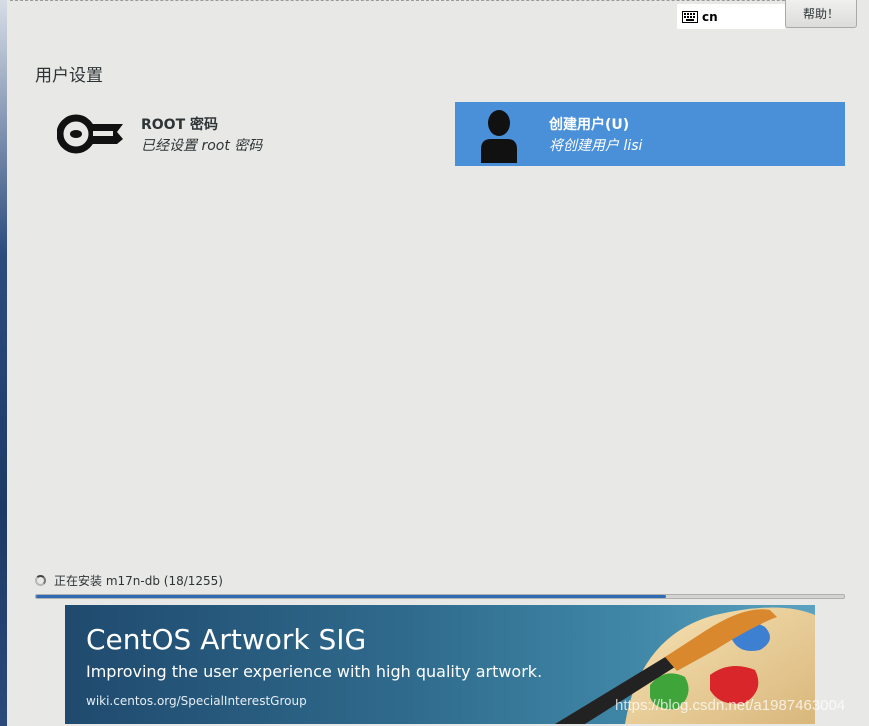 The image size is (869, 726). What do you see at coordinates (235, 134) in the screenshot?
I see `root-password-spoke: ROOT 密码 已经设置 root 密码` at bounding box center [235, 134].